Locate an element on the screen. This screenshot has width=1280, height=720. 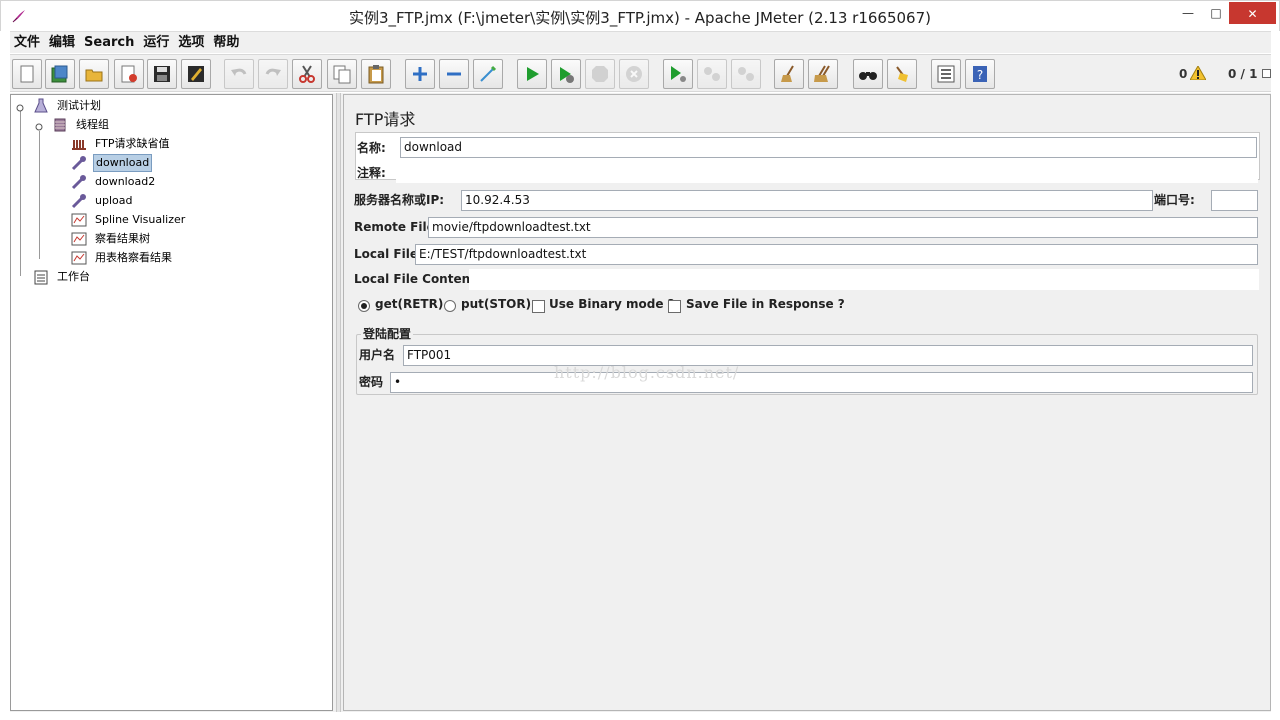
search-button is located at coordinates (868, 74).